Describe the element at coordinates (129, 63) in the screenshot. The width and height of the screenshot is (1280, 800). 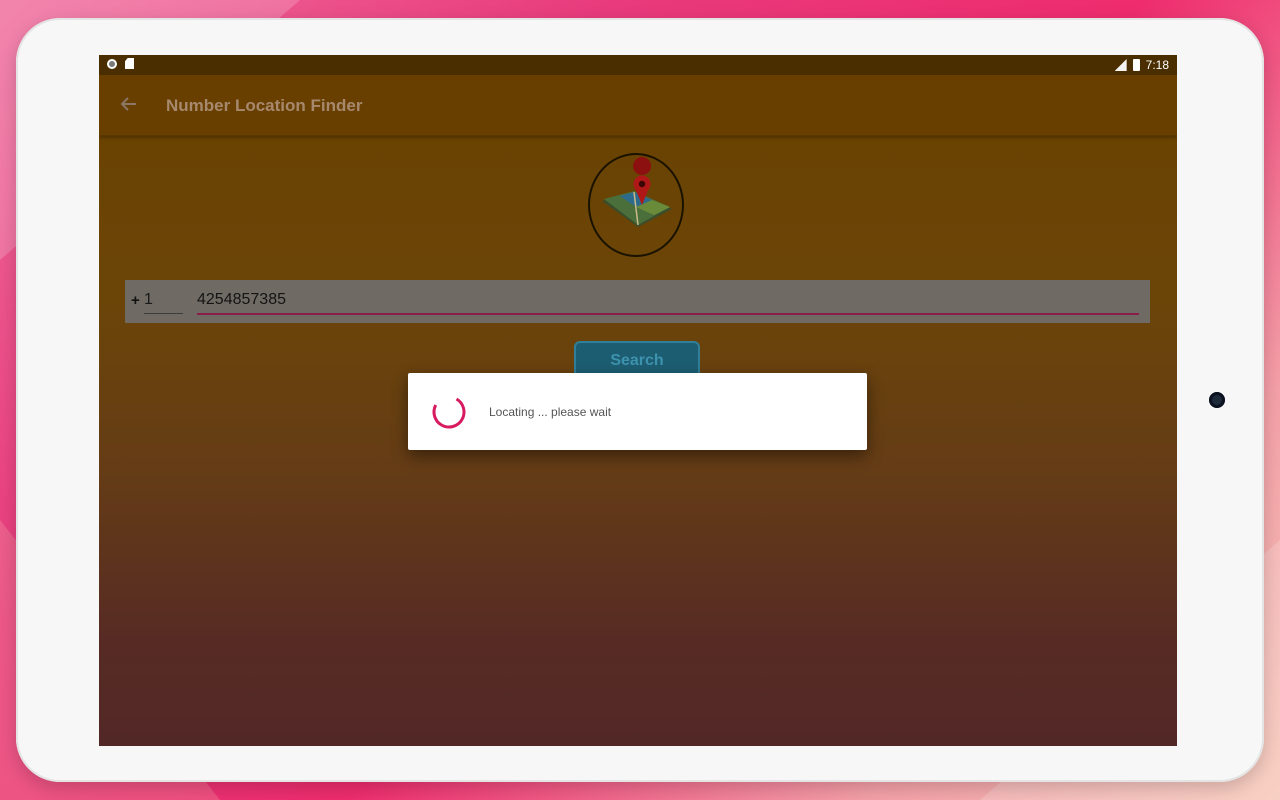
I see `sd-card-icon` at that location.